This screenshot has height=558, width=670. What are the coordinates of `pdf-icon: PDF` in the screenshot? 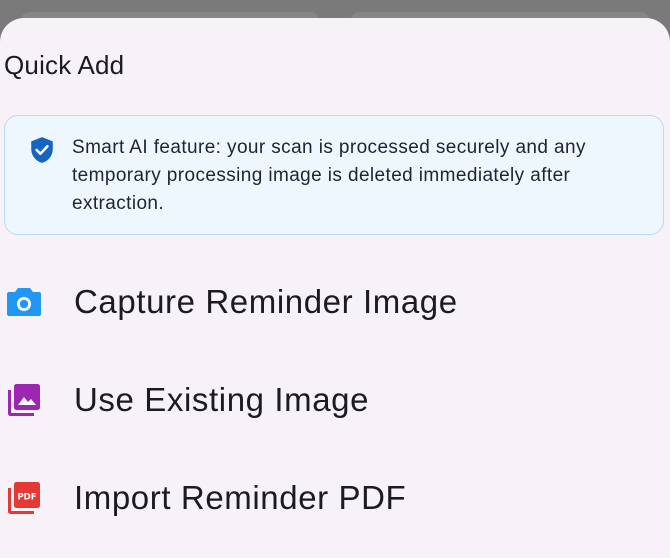 It's located at (24, 498).